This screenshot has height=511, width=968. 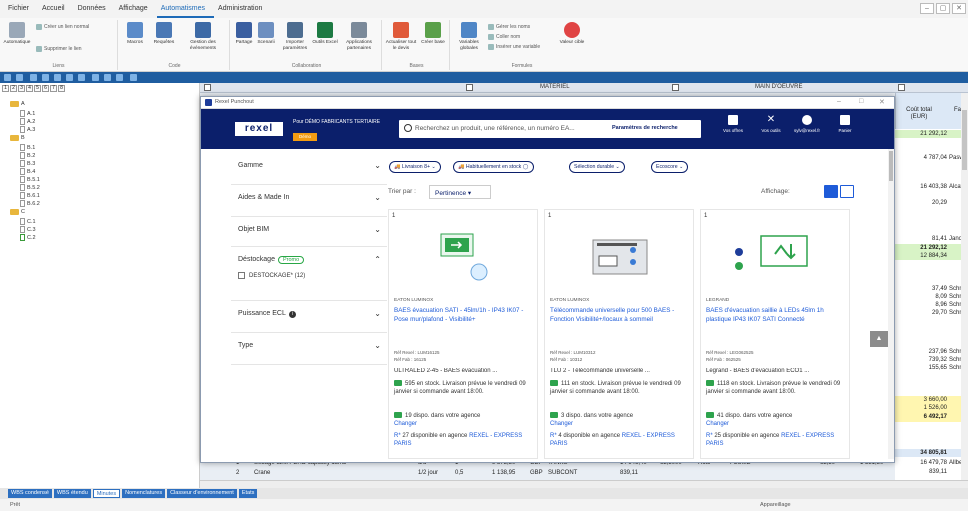 I want to click on tree-node: B.5.1, so click(x=30, y=179).